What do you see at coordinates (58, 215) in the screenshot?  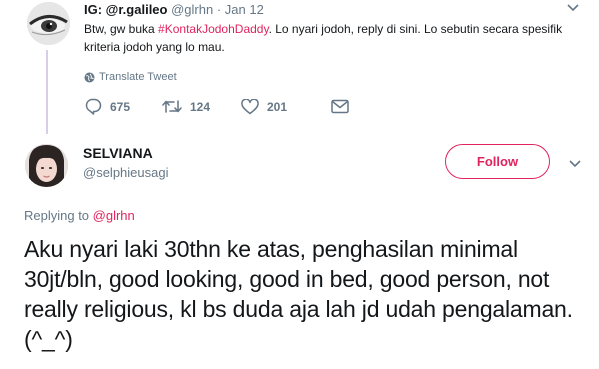 I see `replying-prefix: Replying to` at bounding box center [58, 215].